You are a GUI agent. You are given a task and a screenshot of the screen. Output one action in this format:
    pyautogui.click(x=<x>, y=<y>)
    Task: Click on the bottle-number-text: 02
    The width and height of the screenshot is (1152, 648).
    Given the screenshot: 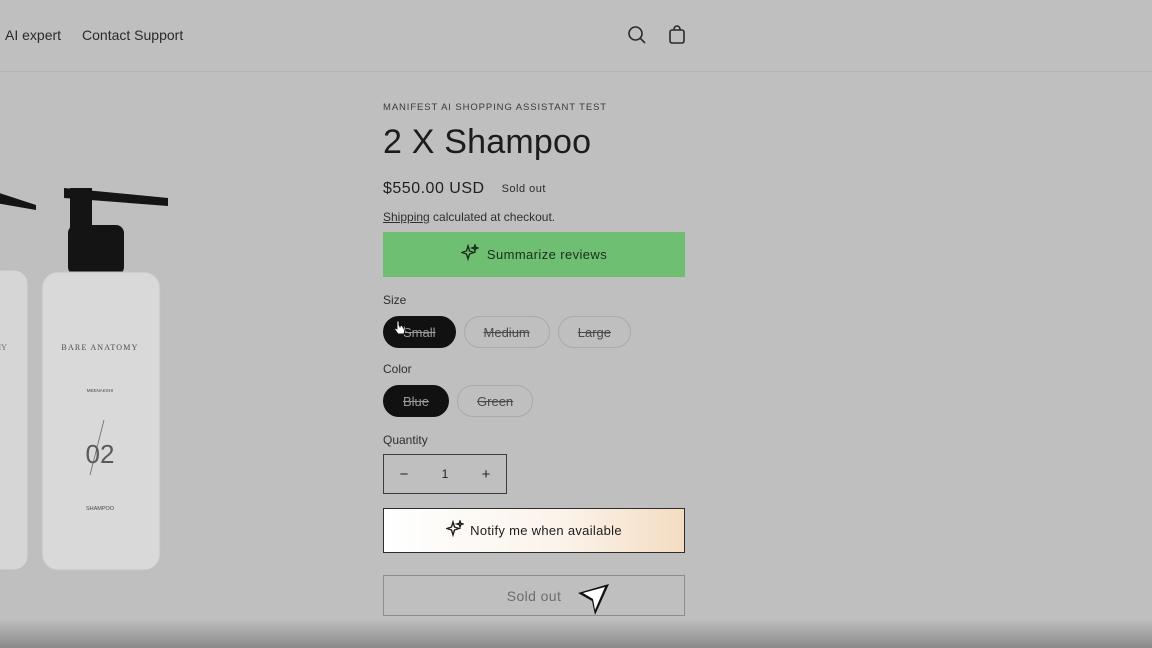 What is the action you would take?
    pyautogui.click(x=100, y=454)
    